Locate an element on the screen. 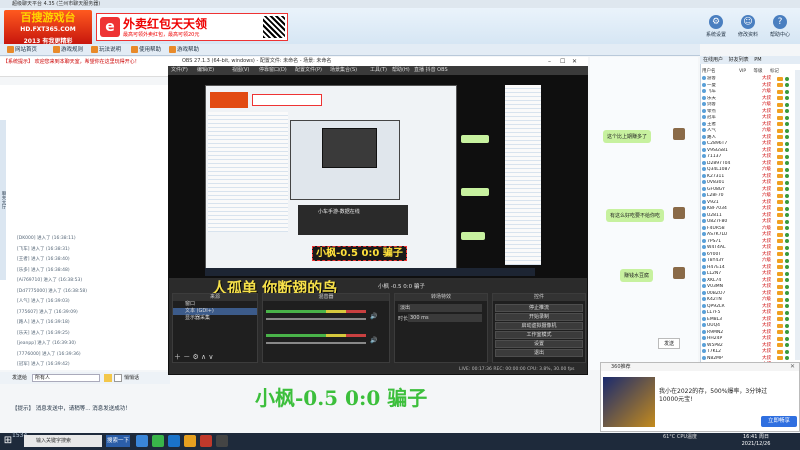 The image size is (800, 450). stop-streaming-button: 停止推流 is located at coordinates (539, 308).